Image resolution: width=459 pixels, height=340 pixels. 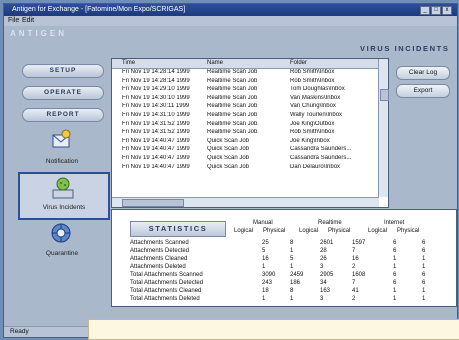 I want to click on cell-folder: Joe King\Inbox, so click(x=310, y=140).